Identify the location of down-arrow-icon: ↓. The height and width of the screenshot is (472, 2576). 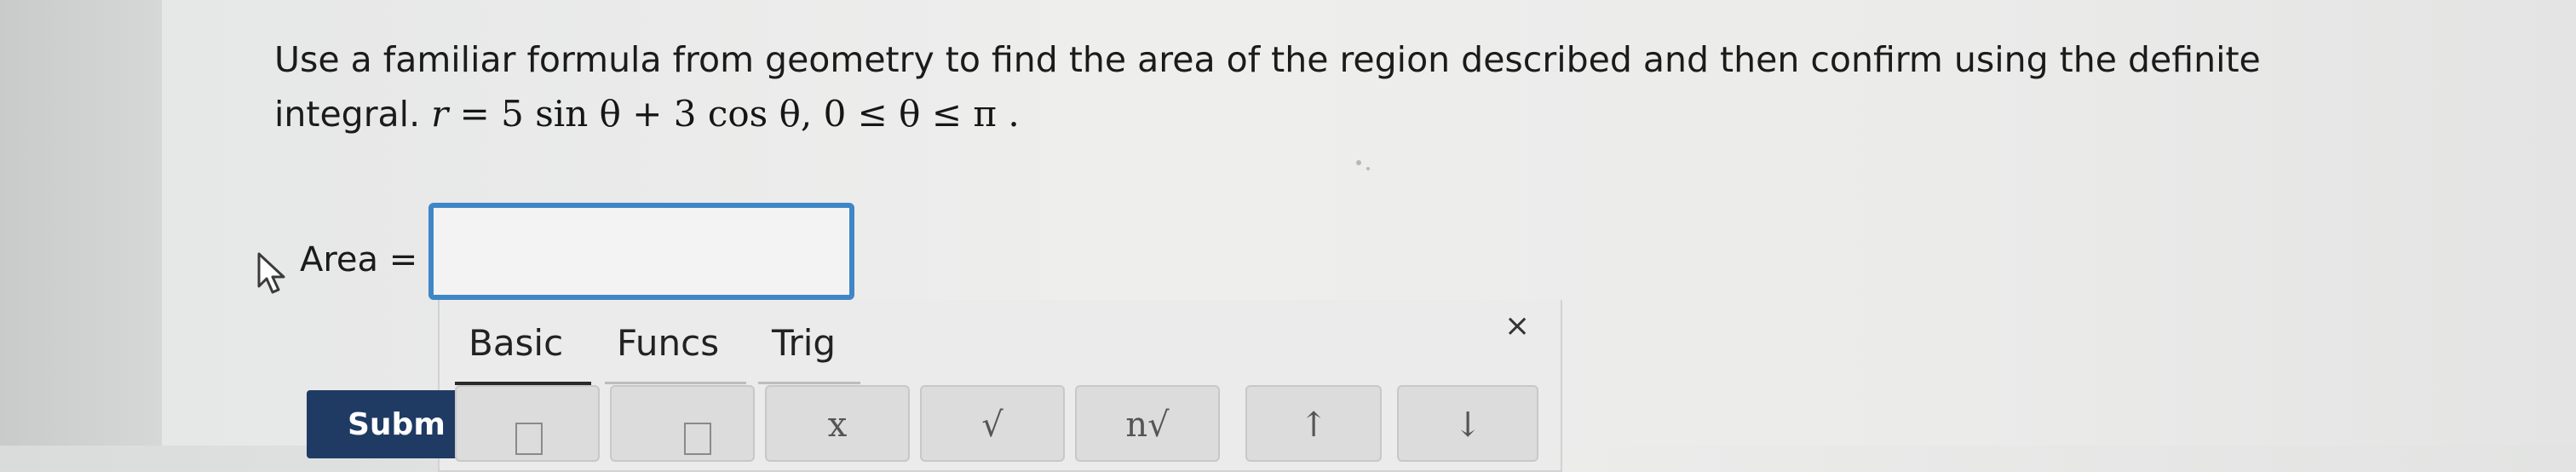
(1468, 425).